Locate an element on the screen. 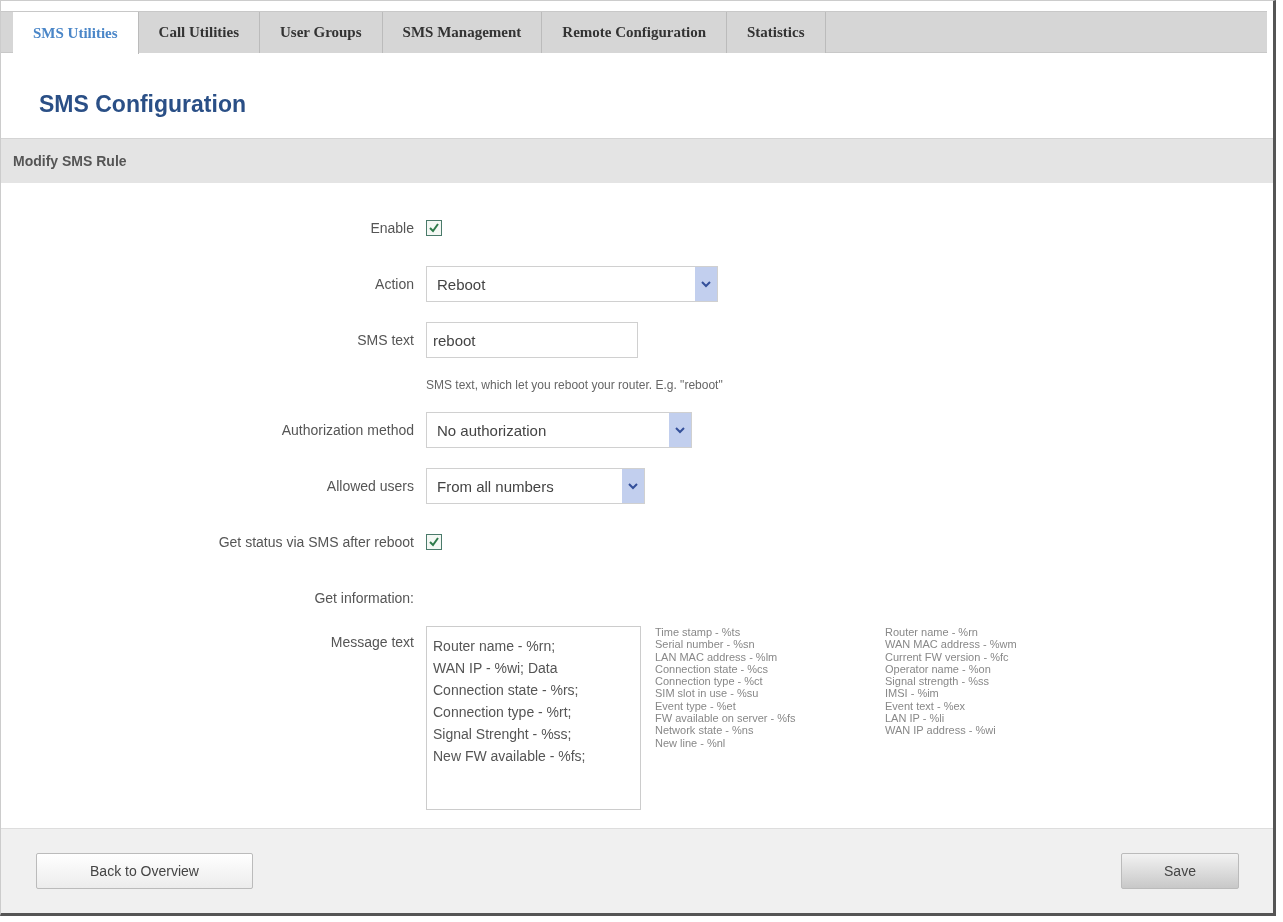  hint-text: SMS text, which let you reboot your router. E.g. "reboot" is located at coordinates (575, 385).